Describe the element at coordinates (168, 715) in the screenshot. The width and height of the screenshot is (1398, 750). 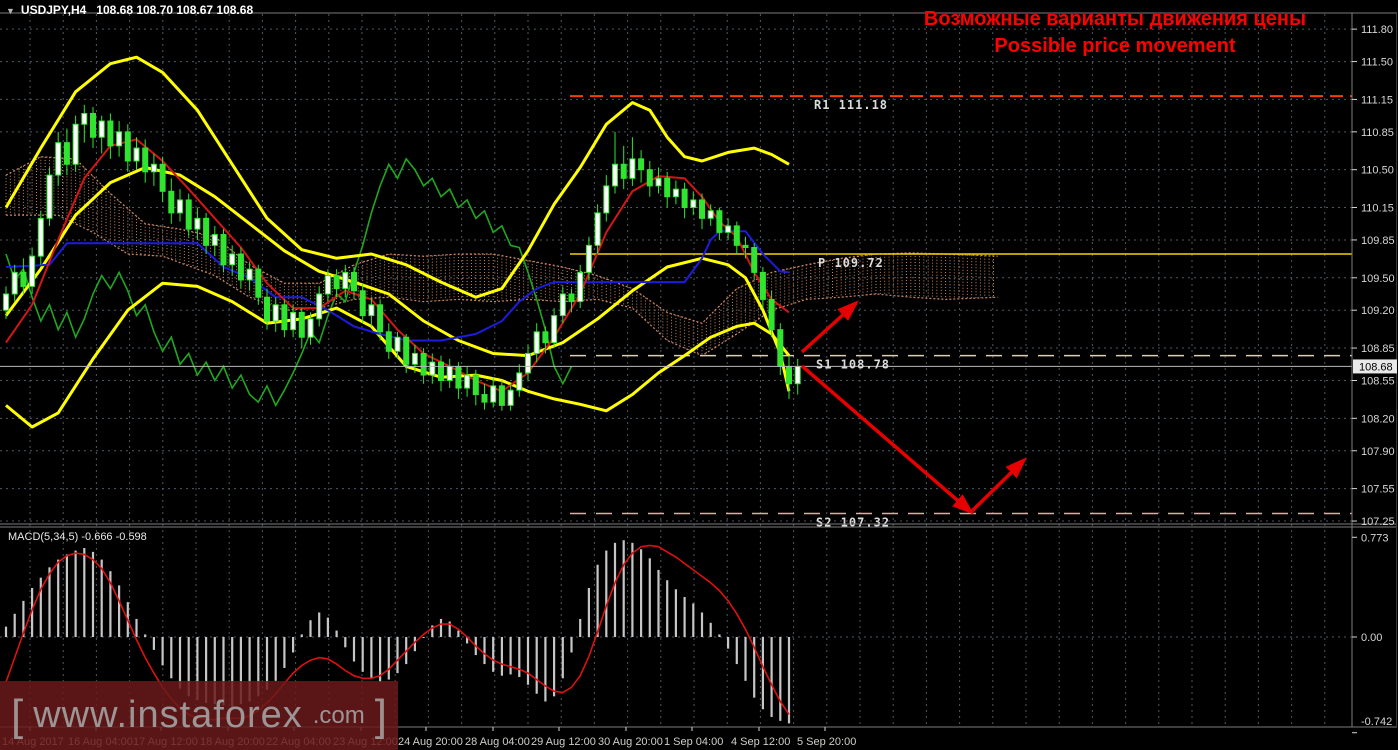
I see `watermark-text: www.instaforex` at that location.